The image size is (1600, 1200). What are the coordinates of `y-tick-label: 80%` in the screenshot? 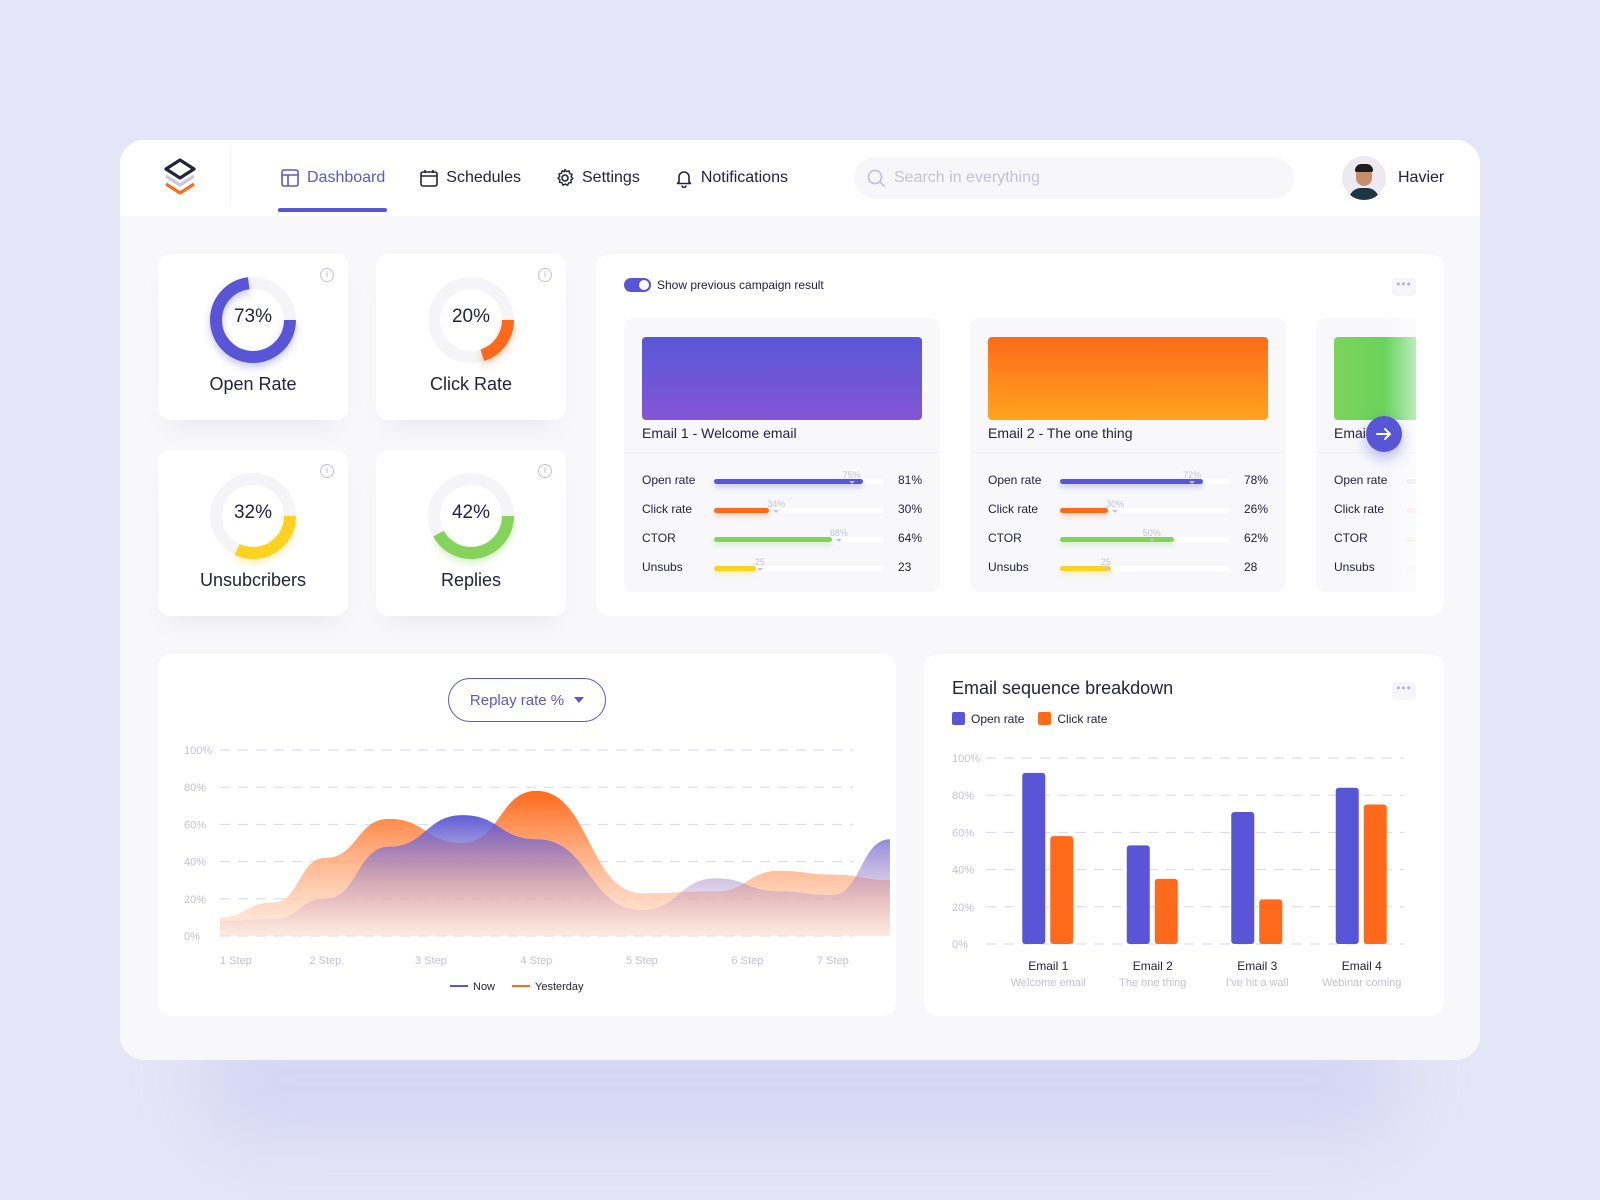 It's located at (963, 796).